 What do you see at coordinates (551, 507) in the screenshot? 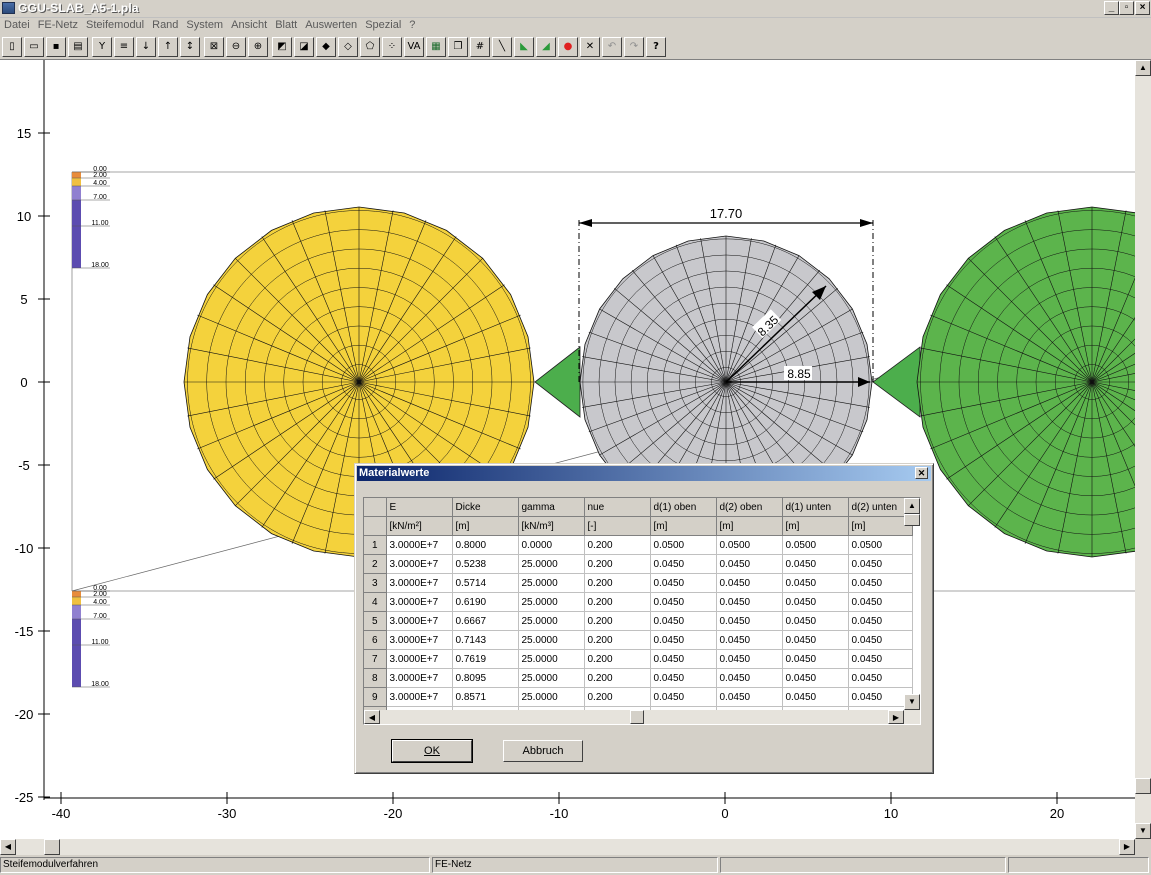
I see `column-header: gamma` at bounding box center [551, 507].